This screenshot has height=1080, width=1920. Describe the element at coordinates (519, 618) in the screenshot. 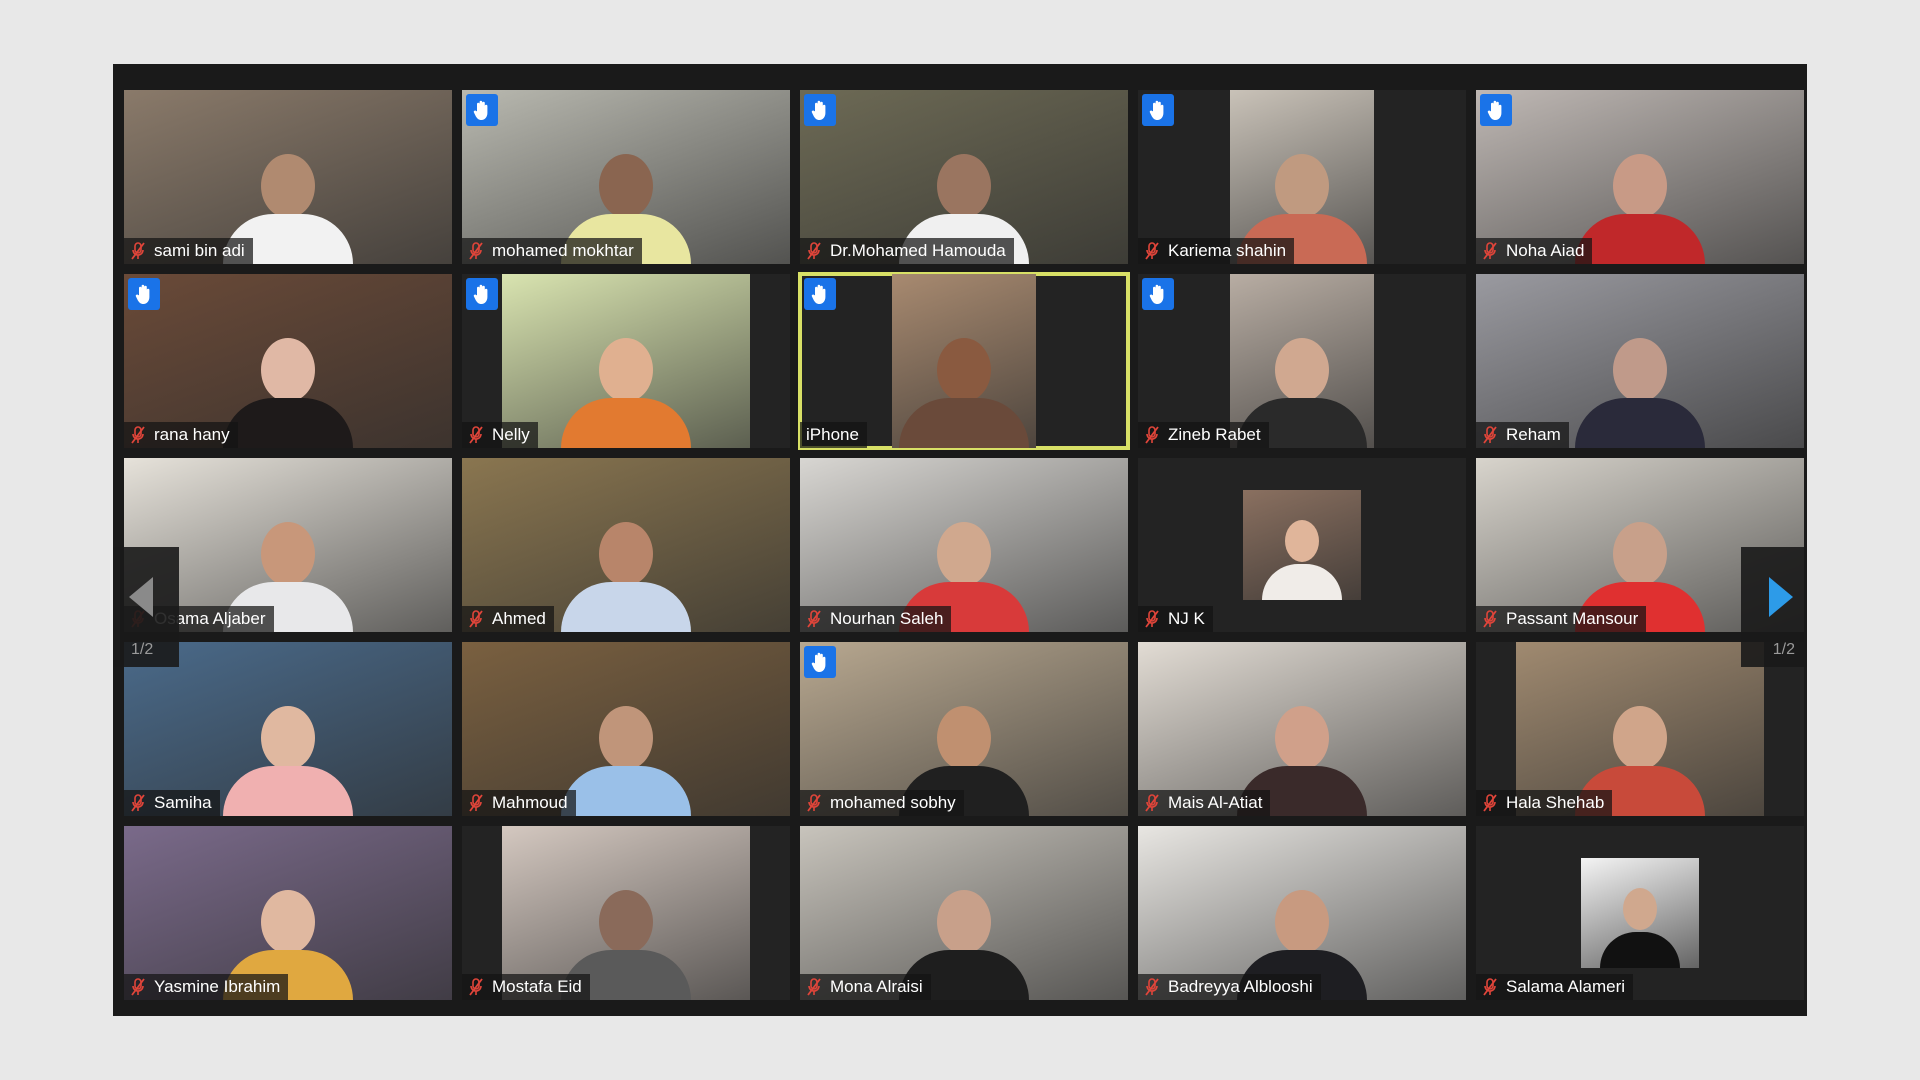

I see `participant-name: Ahmed` at that location.